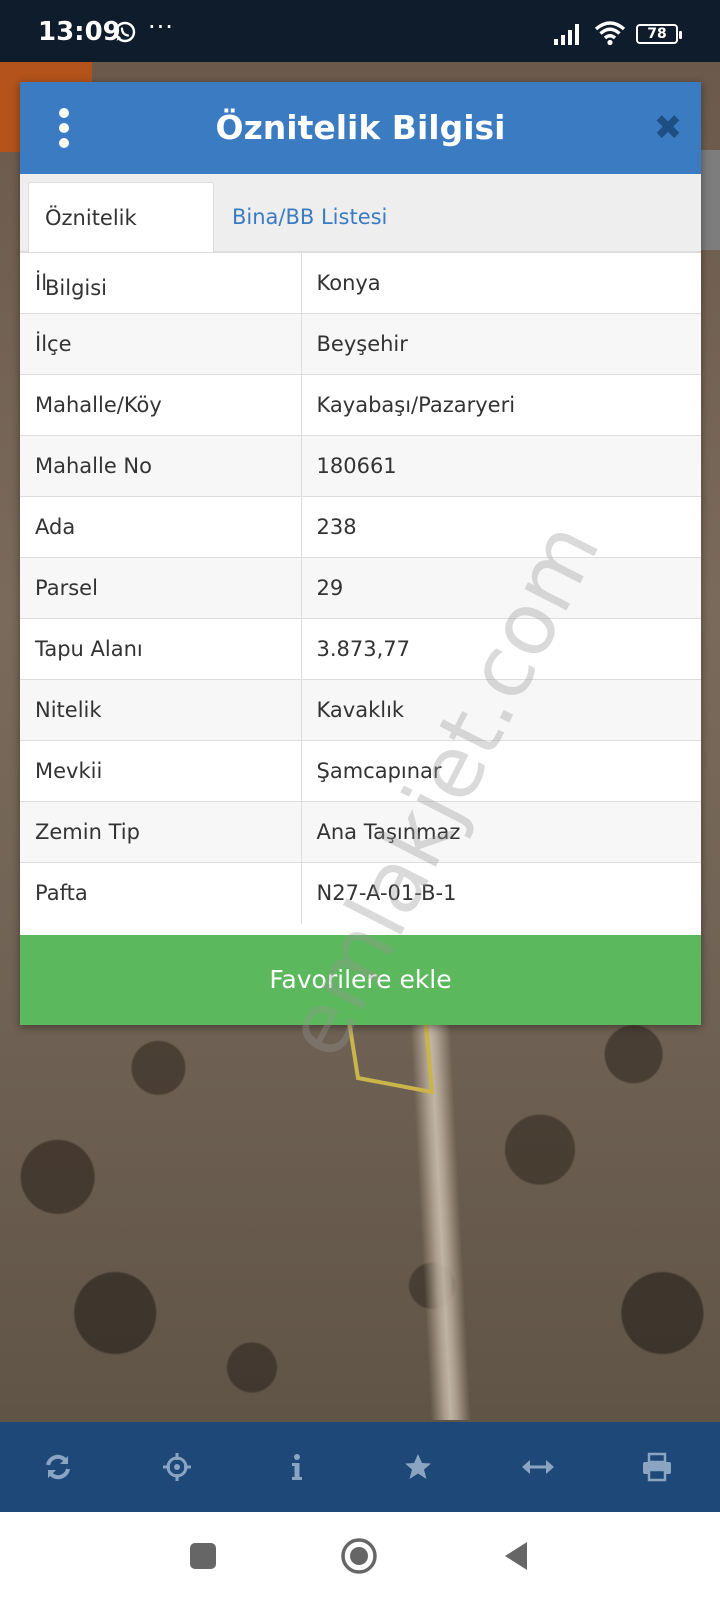  What do you see at coordinates (161, 588) in the screenshot?
I see `attribute-key: Parsel` at bounding box center [161, 588].